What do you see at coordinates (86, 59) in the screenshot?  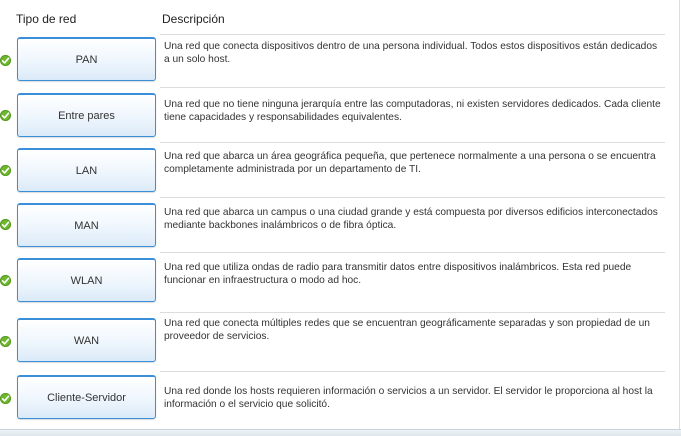 I see `network-type-card: PAN` at bounding box center [86, 59].